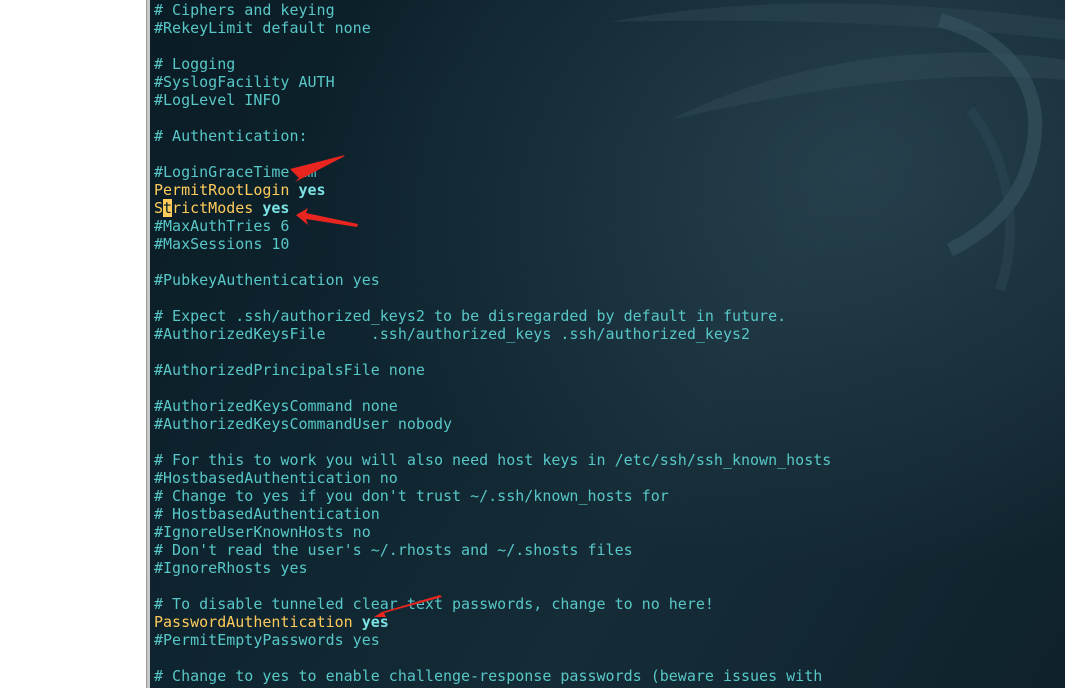 The height and width of the screenshot is (688, 1065). I want to click on left-blank-pane, so click(73, 344).